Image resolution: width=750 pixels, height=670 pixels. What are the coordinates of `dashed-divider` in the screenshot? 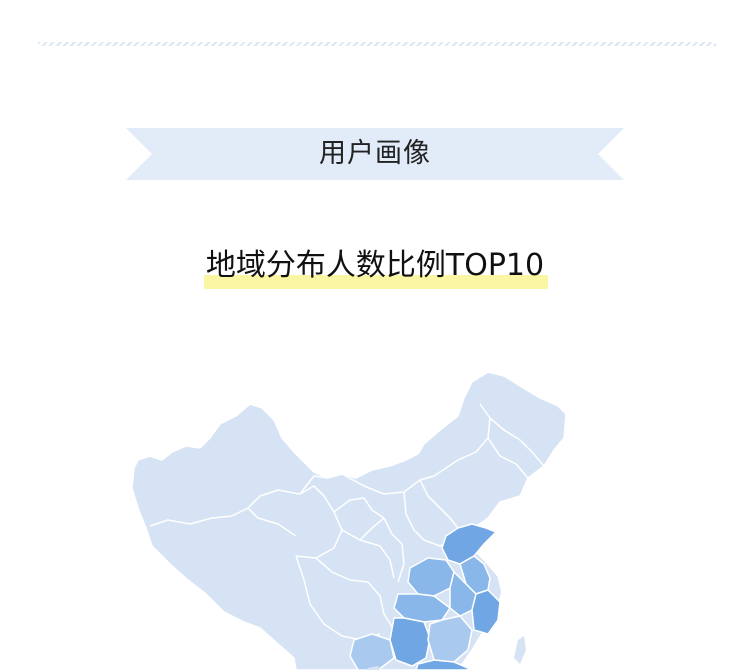 It's located at (377, 44).